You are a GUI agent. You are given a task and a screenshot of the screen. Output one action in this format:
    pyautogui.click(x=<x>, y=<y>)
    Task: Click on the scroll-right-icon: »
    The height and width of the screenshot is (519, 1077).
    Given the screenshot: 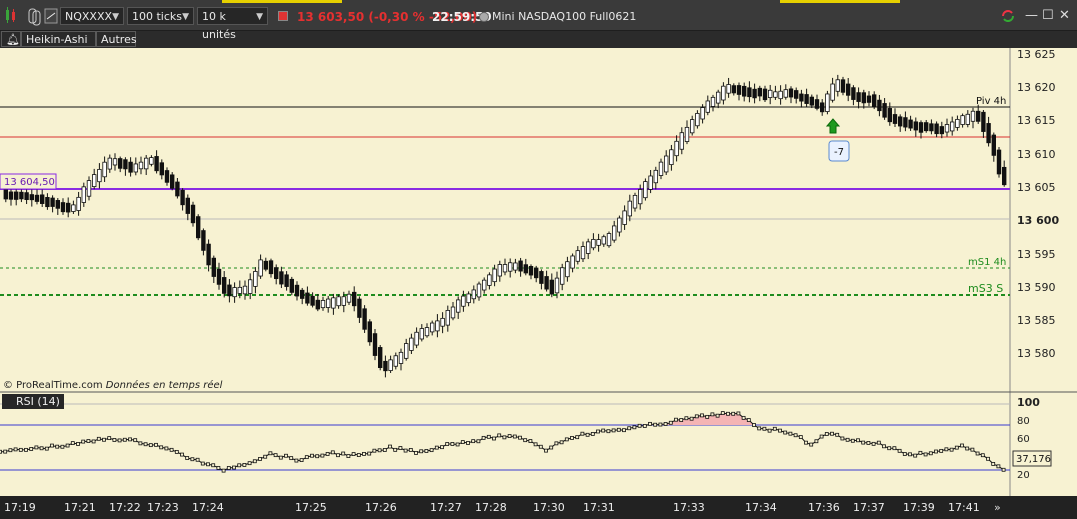 What is the action you would take?
    pyautogui.click(x=997, y=507)
    